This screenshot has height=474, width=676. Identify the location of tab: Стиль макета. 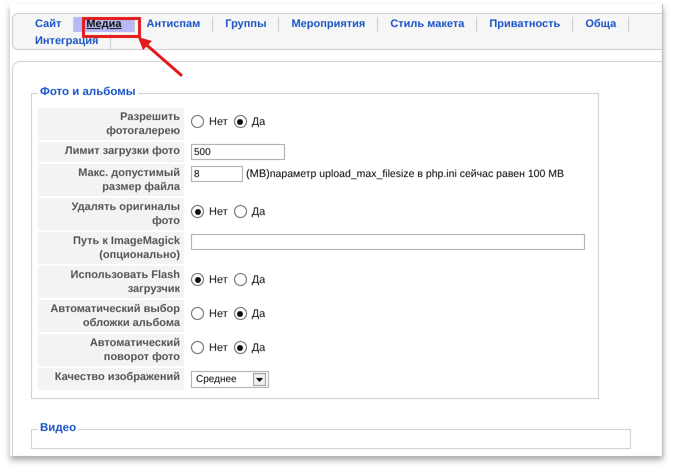
(428, 24).